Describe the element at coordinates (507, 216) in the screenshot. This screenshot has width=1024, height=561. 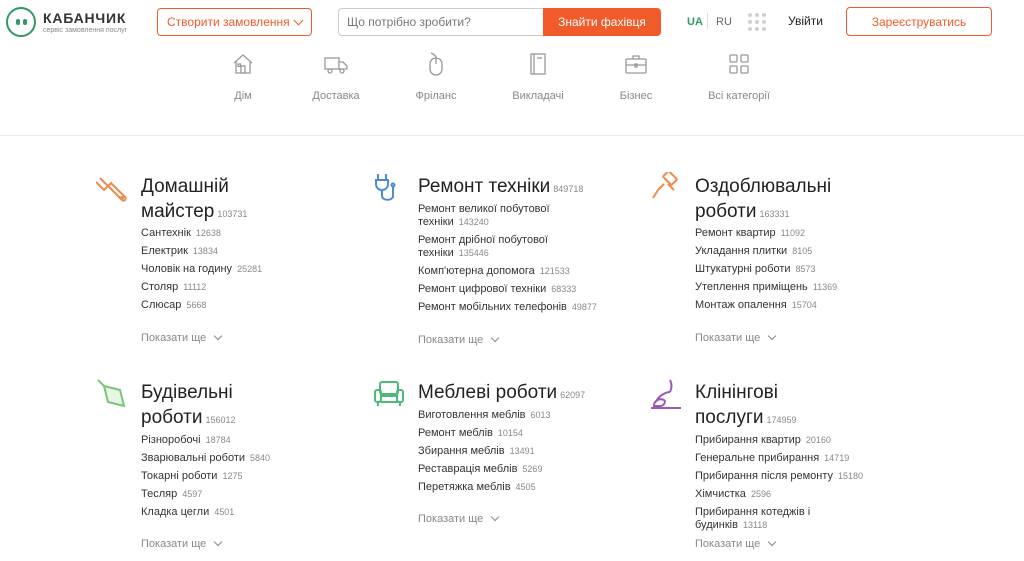
I see `subcategory-item: Ремонт великої побутової техніки 143240` at that location.